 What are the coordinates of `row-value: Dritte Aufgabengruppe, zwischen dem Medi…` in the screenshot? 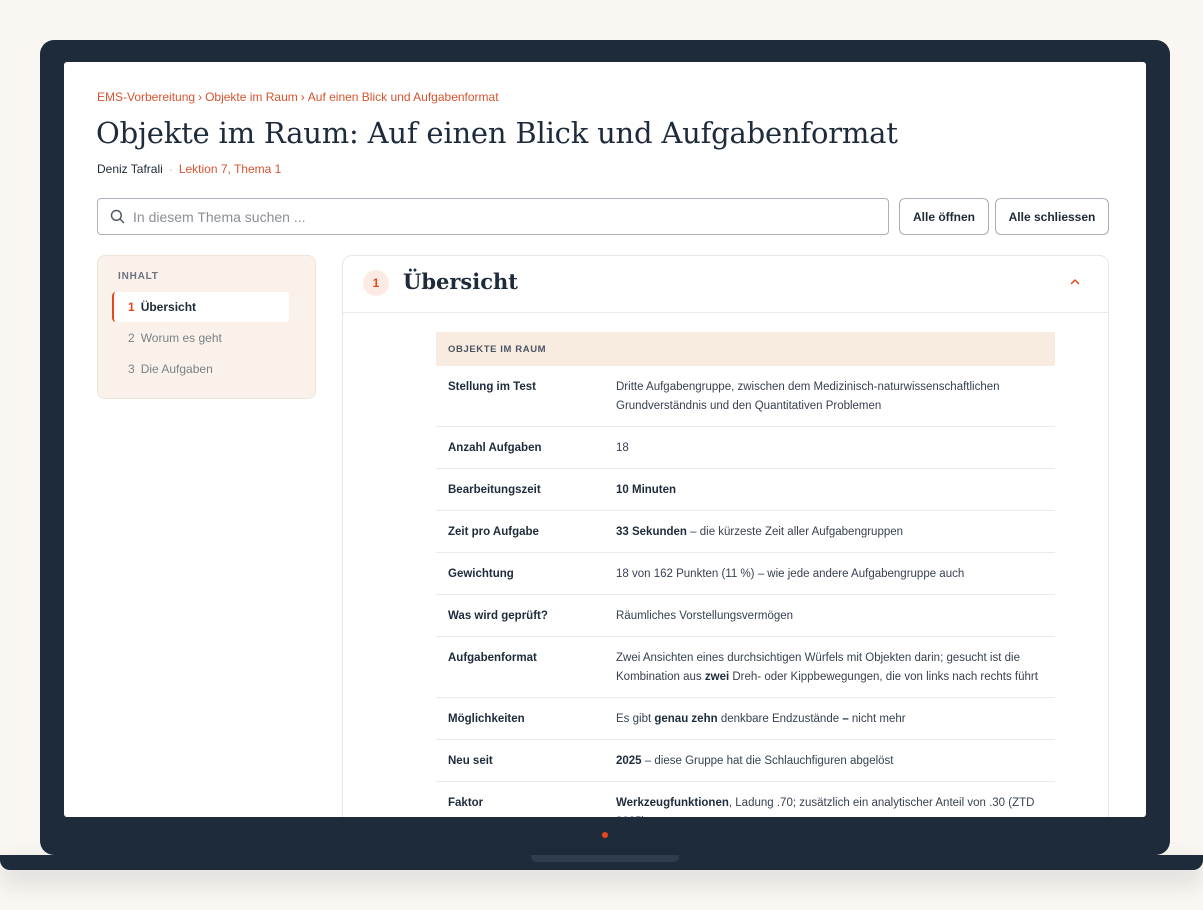 It's located at (835, 397).